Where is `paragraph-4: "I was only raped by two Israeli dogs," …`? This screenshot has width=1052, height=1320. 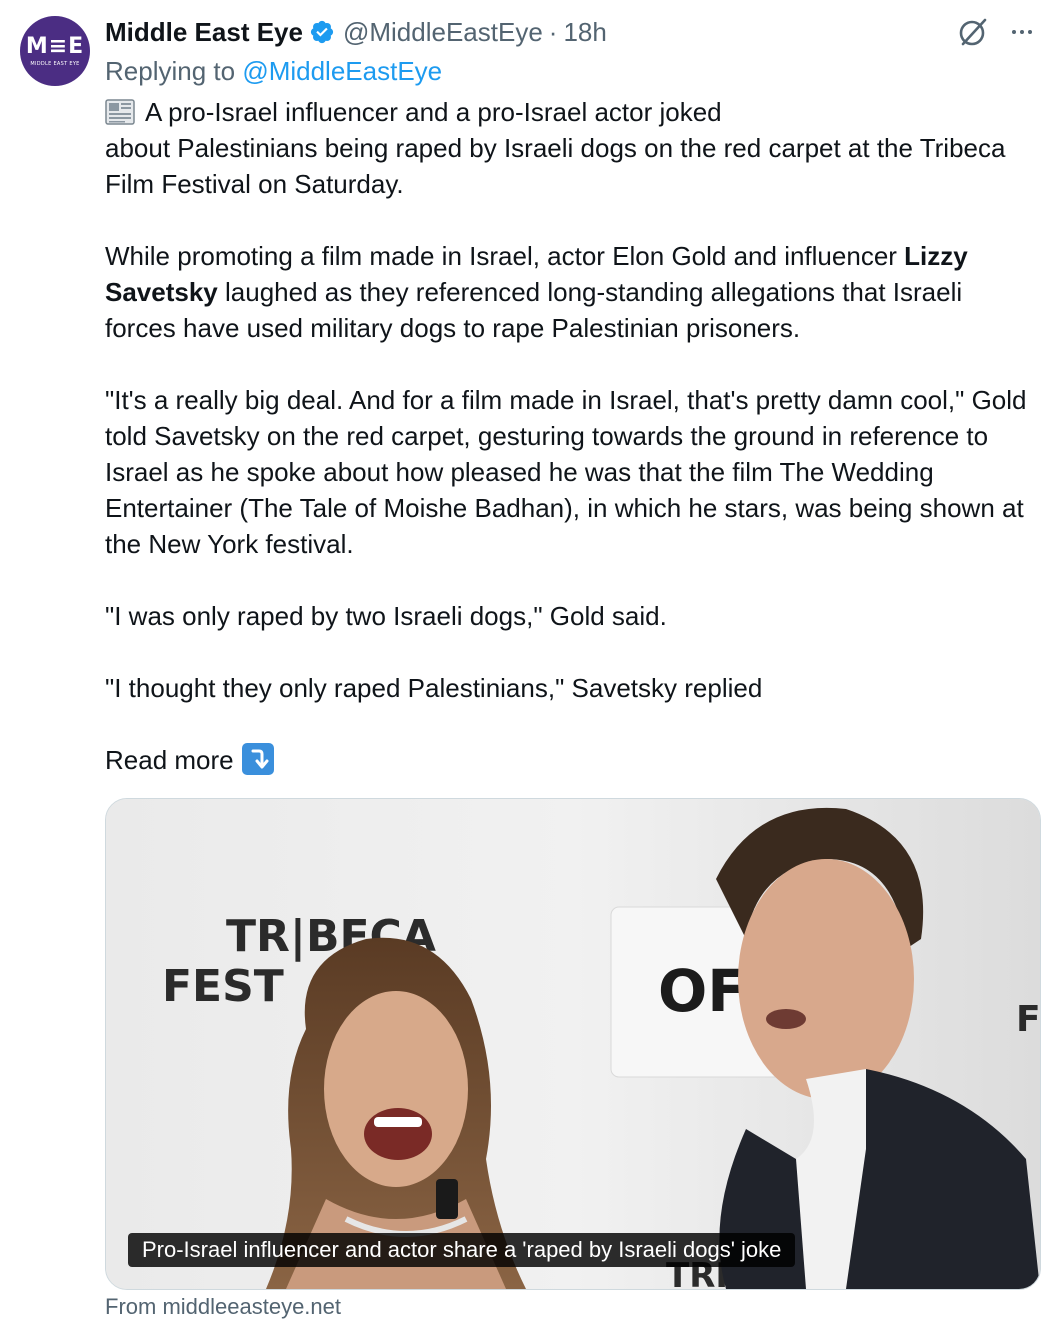
paragraph-4: "I was only raped by two Israeli dogs," … is located at coordinates (386, 616).